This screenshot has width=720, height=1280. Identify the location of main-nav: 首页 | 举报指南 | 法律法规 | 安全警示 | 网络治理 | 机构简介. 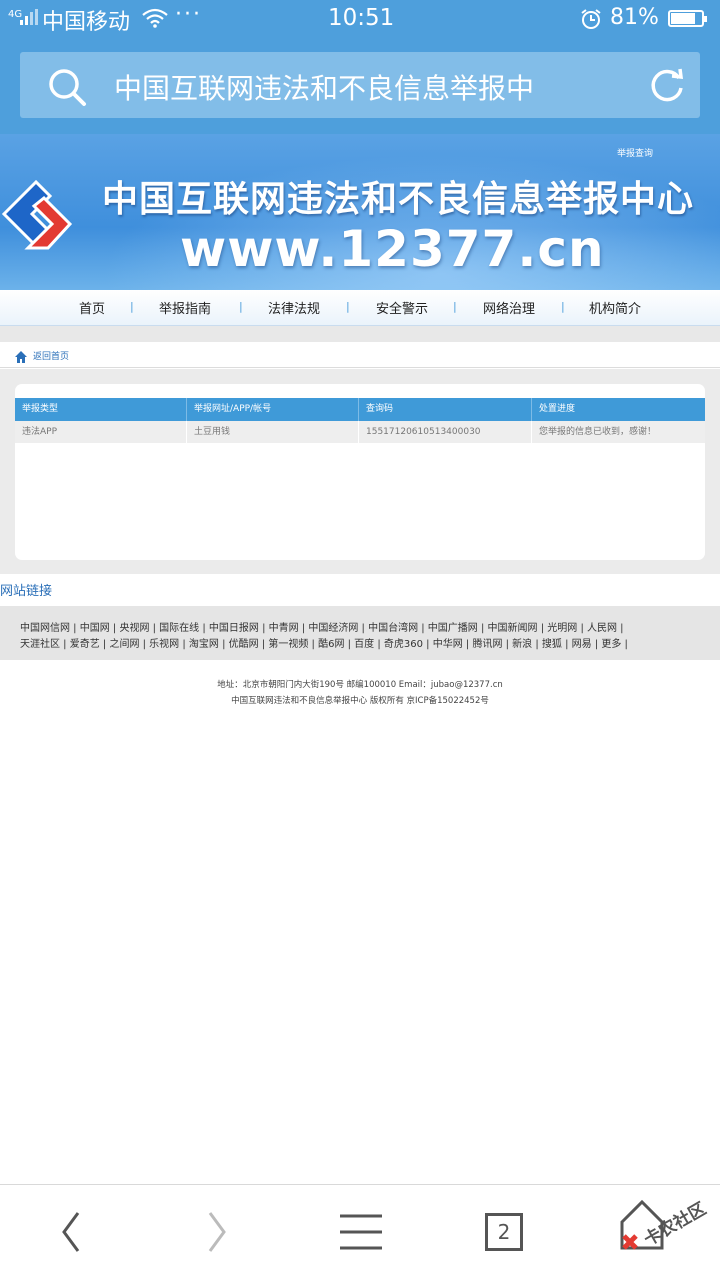
(360, 308).